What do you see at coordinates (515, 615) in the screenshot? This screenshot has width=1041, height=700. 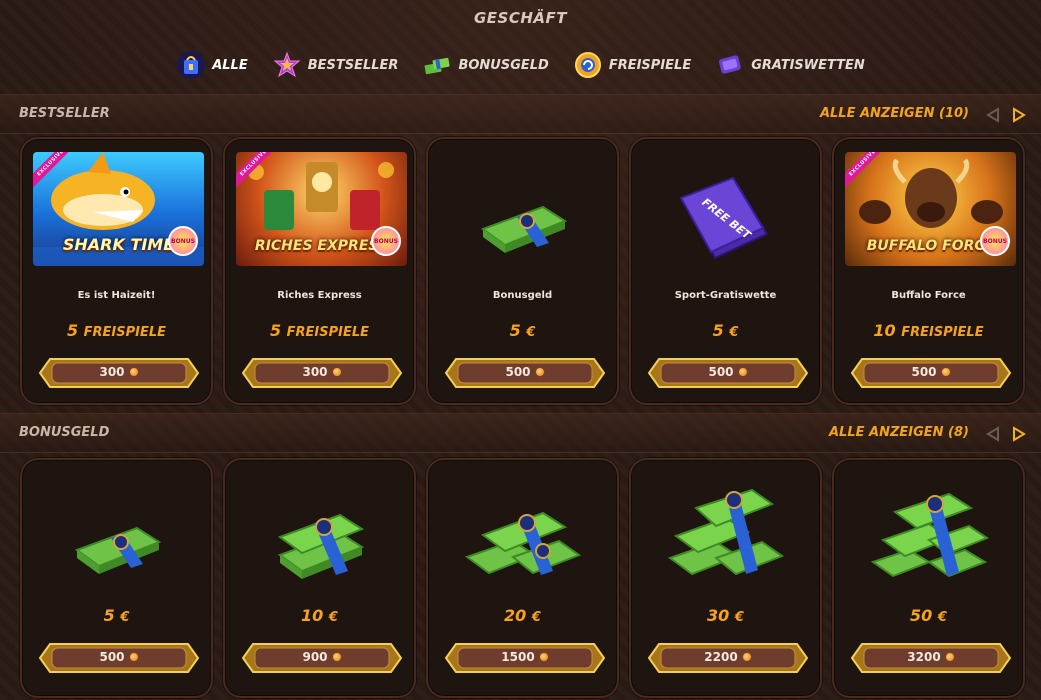 I see `value-amount: 20` at bounding box center [515, 615].